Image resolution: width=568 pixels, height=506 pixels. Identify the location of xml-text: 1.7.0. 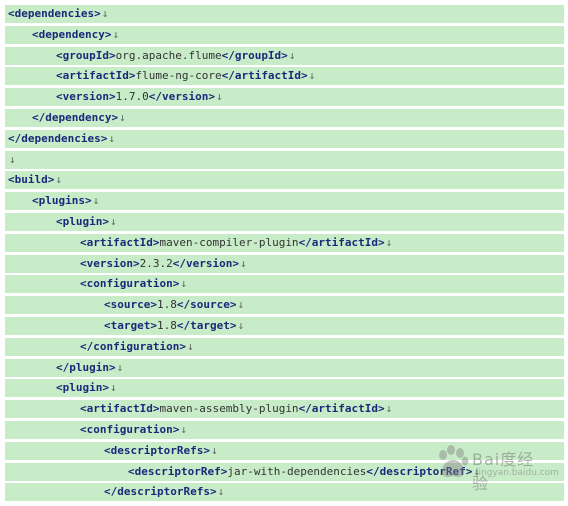
(132, 97).